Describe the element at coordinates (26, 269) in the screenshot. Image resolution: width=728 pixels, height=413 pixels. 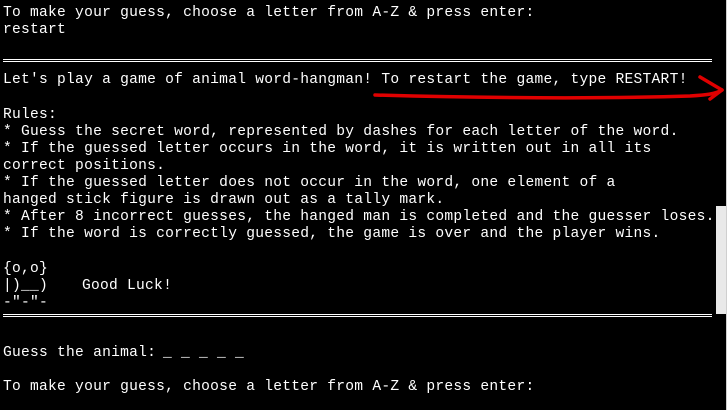
I see `owl-art-line: {o,o}` at that location.